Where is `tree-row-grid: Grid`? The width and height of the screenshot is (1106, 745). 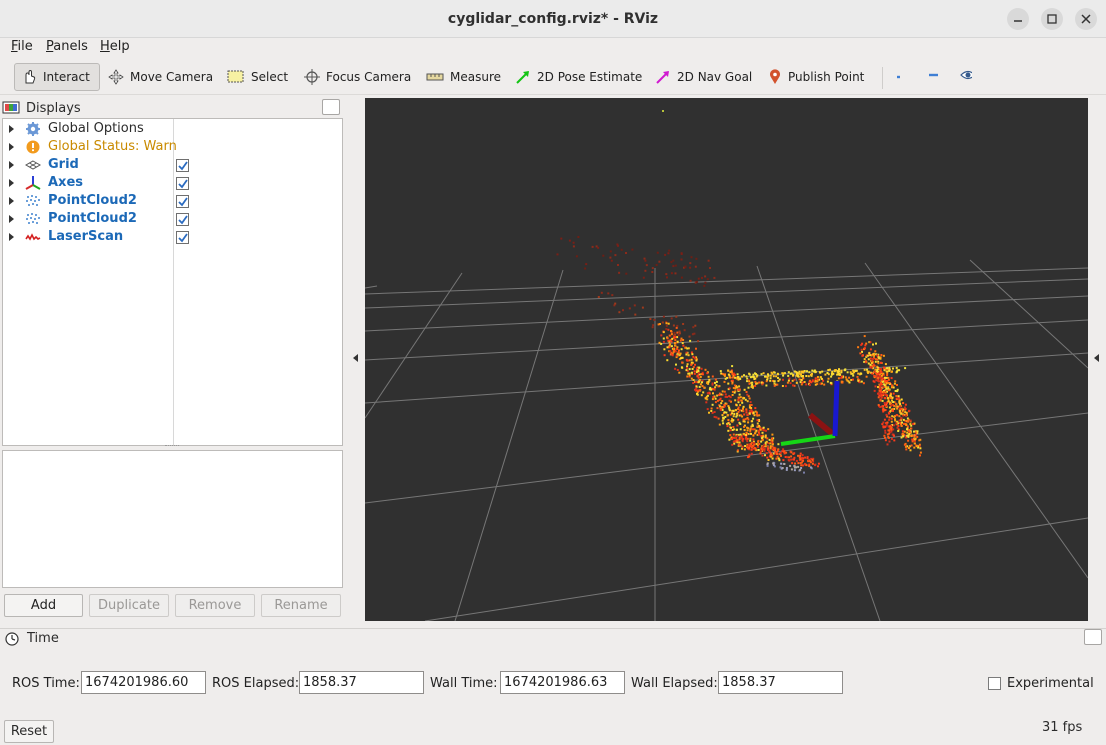 tree-row-grid: Grid is located at coordinates (172, 165).